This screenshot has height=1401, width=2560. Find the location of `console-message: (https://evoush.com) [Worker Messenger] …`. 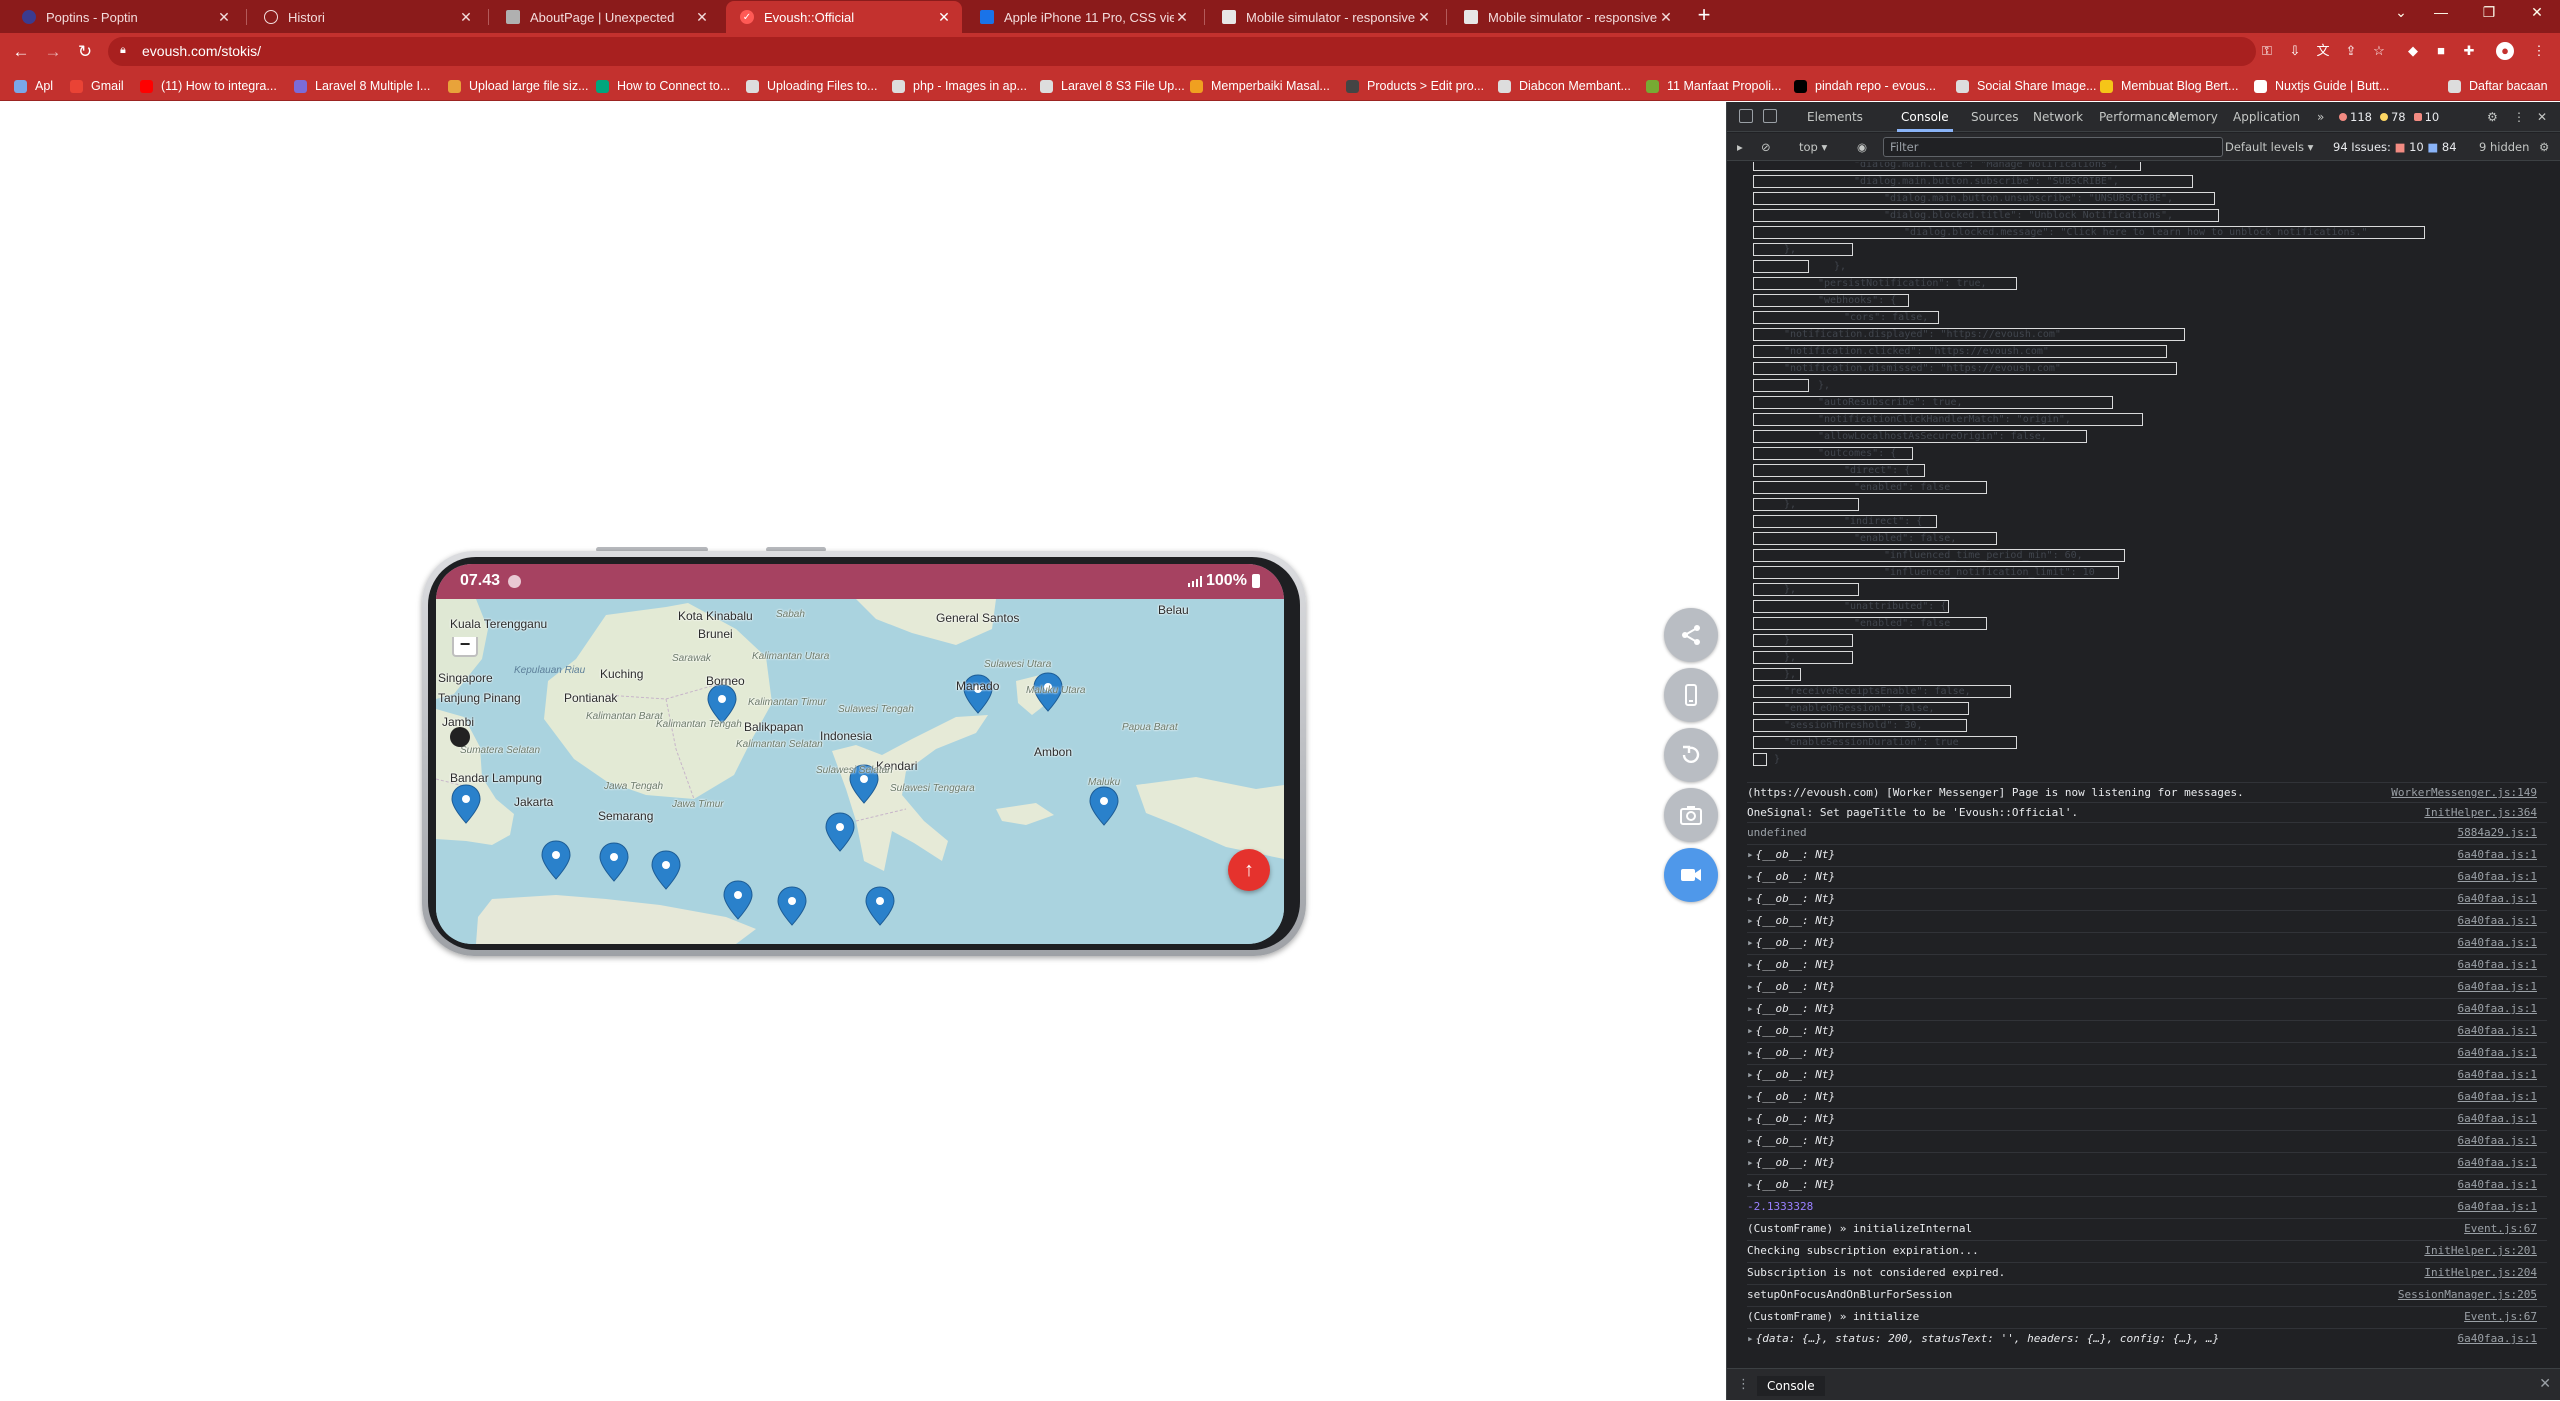

console-message: (https://evoush.com) [Worker Messenger] … is located at coordinates (2147, 792).